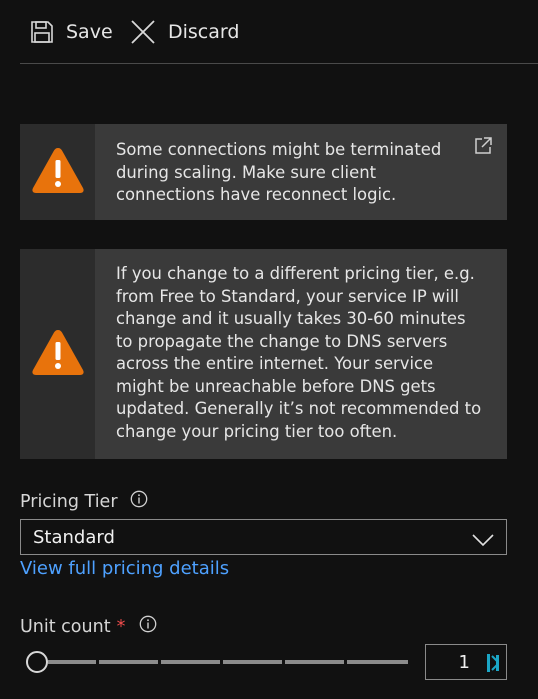 This screenshot has width=538, height=699. What do you see at coordinates (69, 501) in the screenshot?
I see `pricing-tier-label: Pricing Tier` at bounding box center [69, 501].